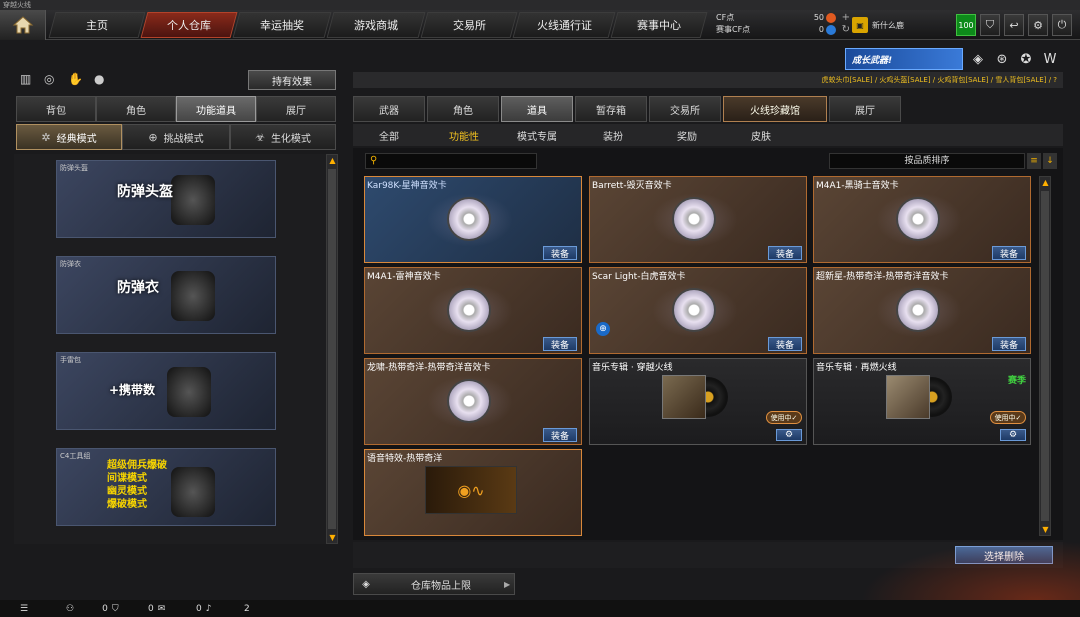  What do you see at coordinates (52, 80) in the screenshot?
I see `refresh-icon: ◎` at bounding box center [52, 80].